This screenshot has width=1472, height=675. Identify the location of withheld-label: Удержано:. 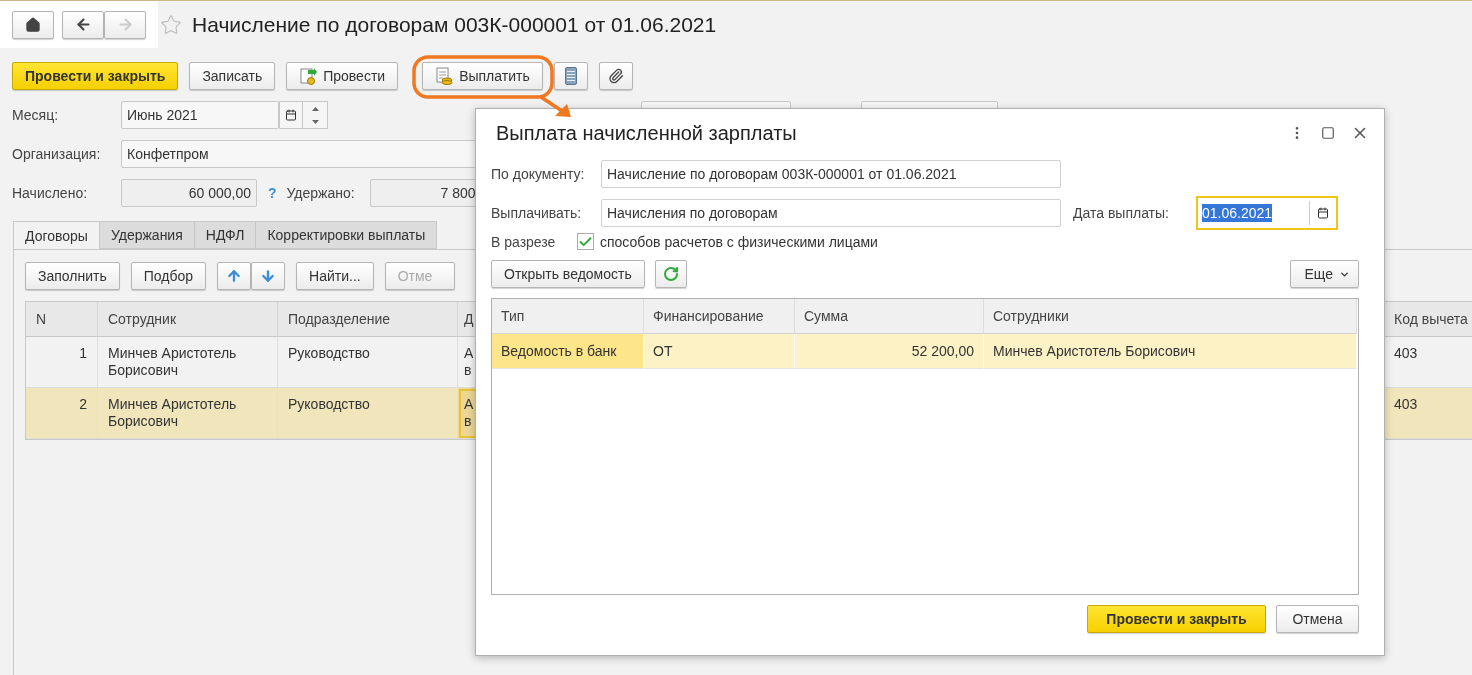
(321, 193).